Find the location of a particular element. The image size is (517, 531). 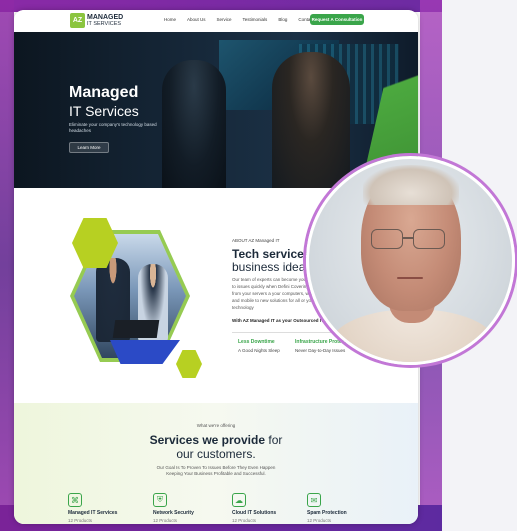

nav-link-about: About Us is located at coordinates (196, 19).